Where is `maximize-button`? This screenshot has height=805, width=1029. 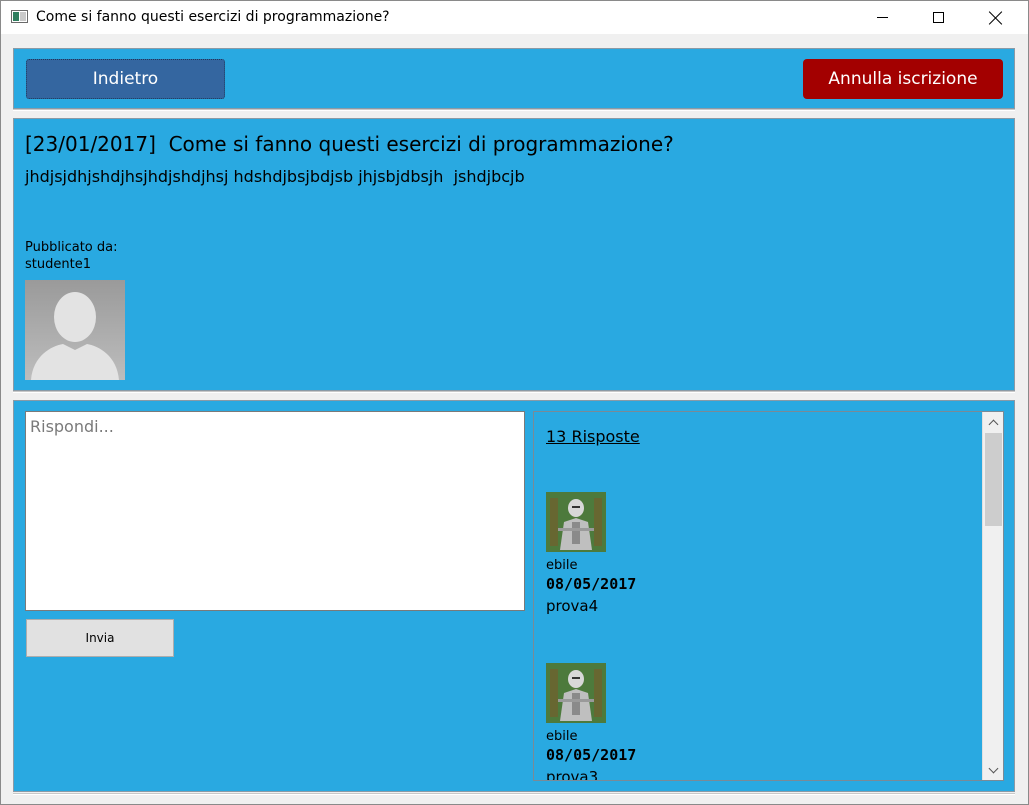 maximize-button is located at coordinates (938, 17).